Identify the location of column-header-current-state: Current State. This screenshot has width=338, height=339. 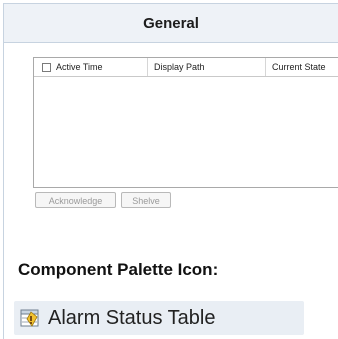
(302, 67).